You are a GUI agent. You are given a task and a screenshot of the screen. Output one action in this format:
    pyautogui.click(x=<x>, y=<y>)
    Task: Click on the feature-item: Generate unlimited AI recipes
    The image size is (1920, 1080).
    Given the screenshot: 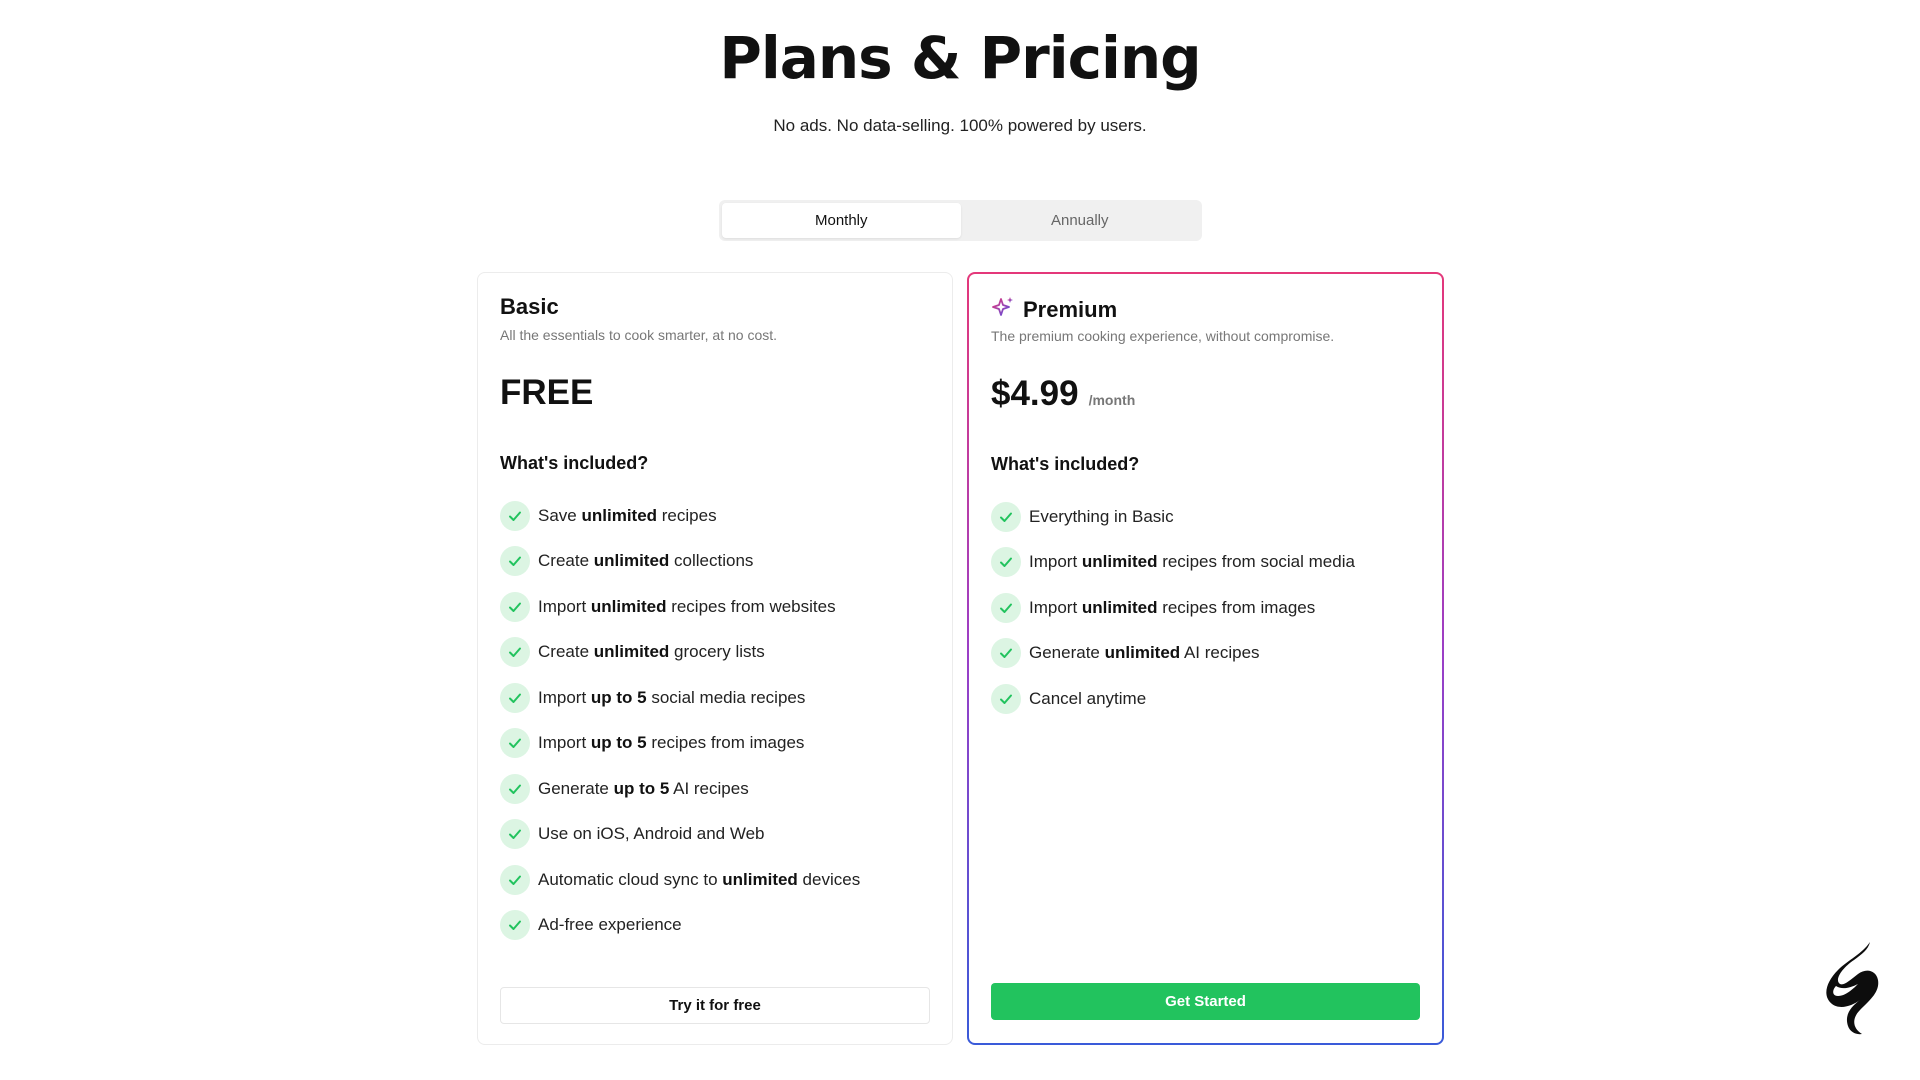 What is the action you would take?
    pyautogui.click(x=1173, y=654)
    